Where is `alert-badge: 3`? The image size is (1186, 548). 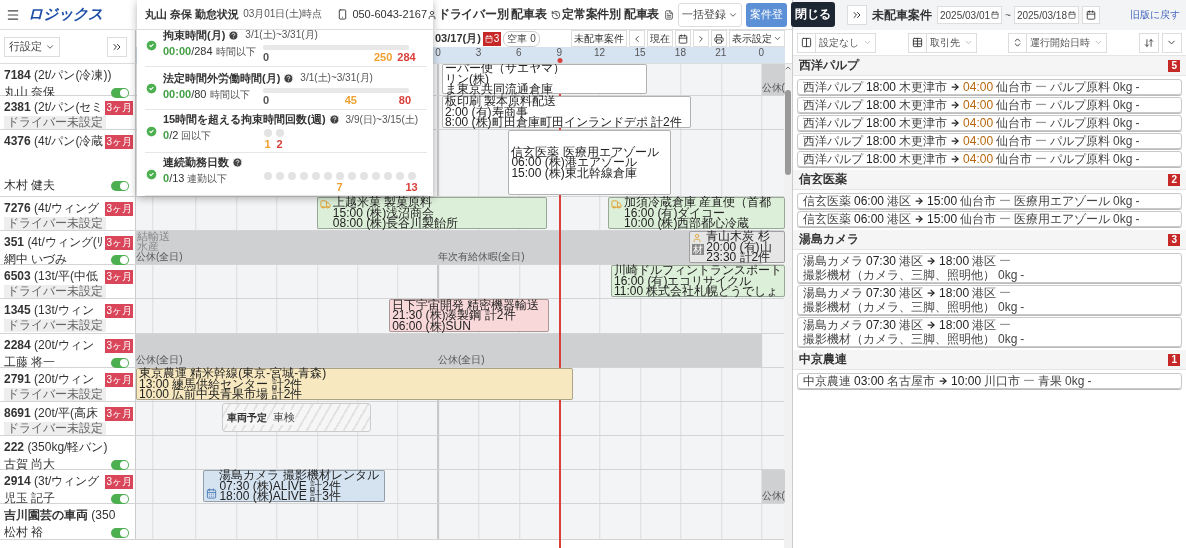
alert-badge: 3 is located at coordinates (492, 38).